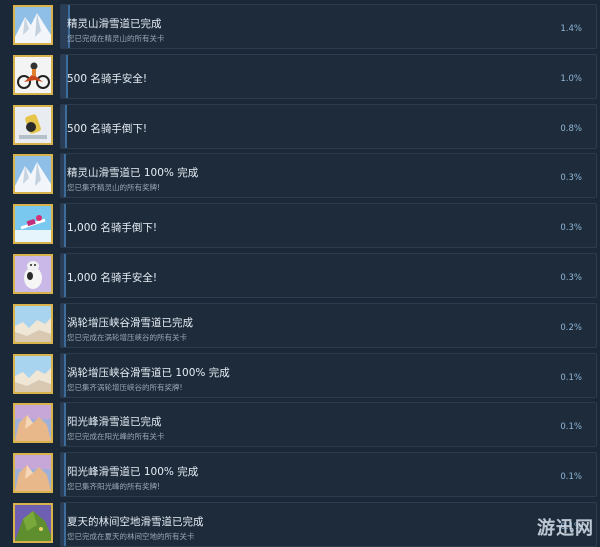  Describe the element at coordinates (112, 278) in the screenshot. I see `achievement-title: 1,000 名骑手安全!` at that location.